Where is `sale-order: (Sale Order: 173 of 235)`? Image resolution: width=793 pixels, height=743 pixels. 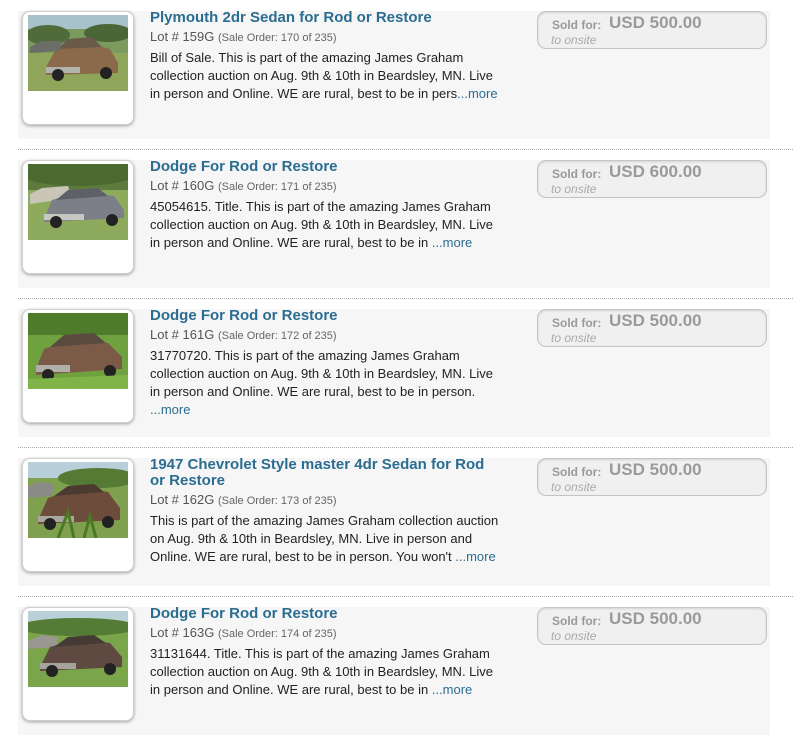
sale-order: (Sale Order: 173 of 235) is located at coordinates (277, 501).